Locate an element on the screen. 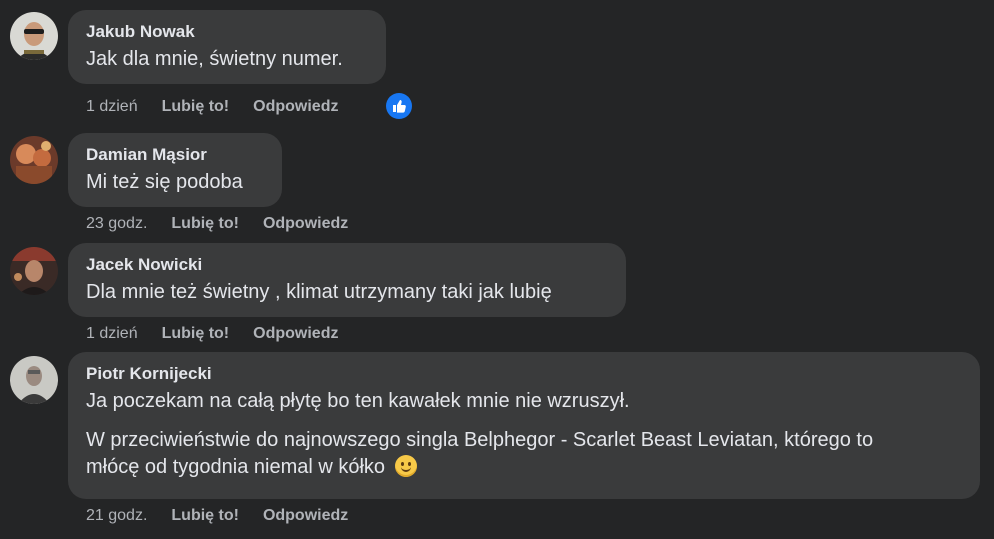  avatar-jacek-image is located at coordinates (34, 271).